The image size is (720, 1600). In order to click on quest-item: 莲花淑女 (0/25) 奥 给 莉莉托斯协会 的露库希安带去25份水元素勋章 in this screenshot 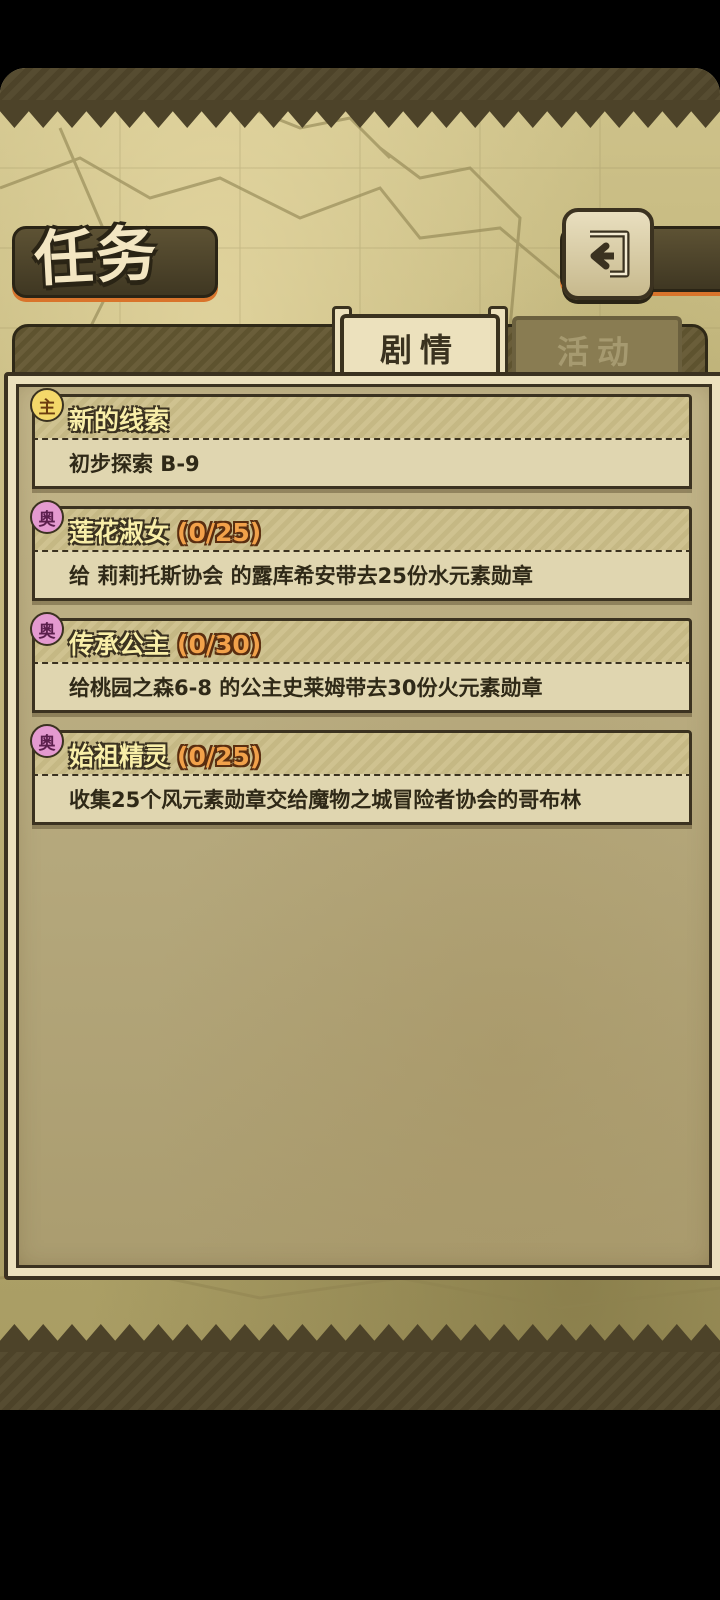, I will do `click(361, 552)`.